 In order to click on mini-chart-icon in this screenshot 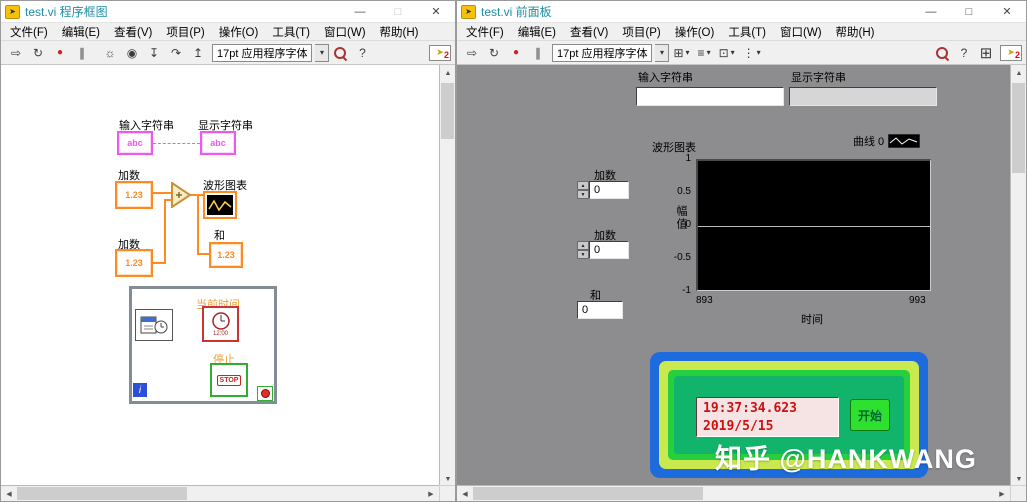, I will do `click(220, 205)`.